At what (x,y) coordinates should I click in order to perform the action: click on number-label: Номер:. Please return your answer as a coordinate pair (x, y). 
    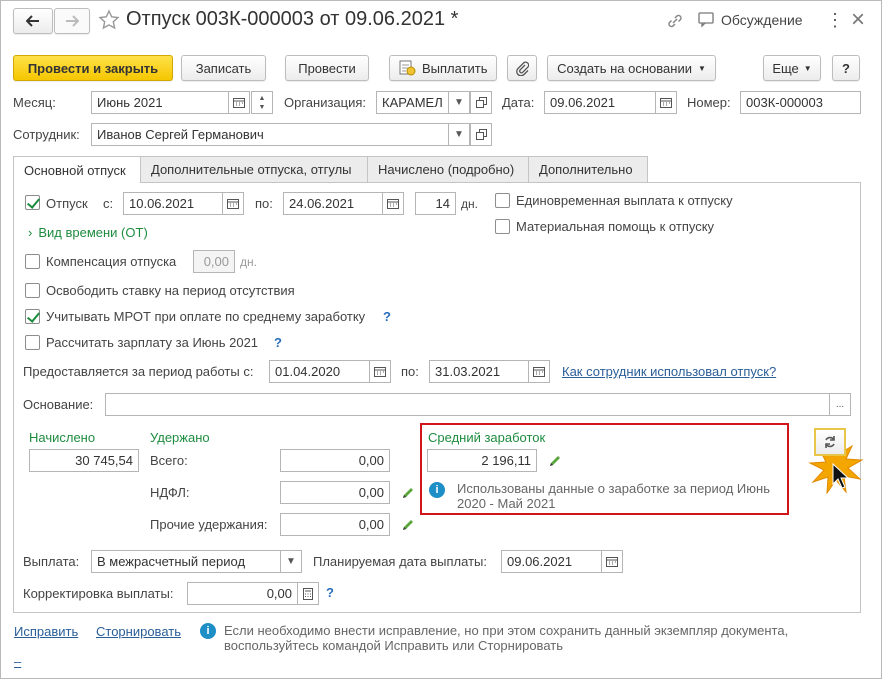
    Looking at the image, I should click on (709, 102).